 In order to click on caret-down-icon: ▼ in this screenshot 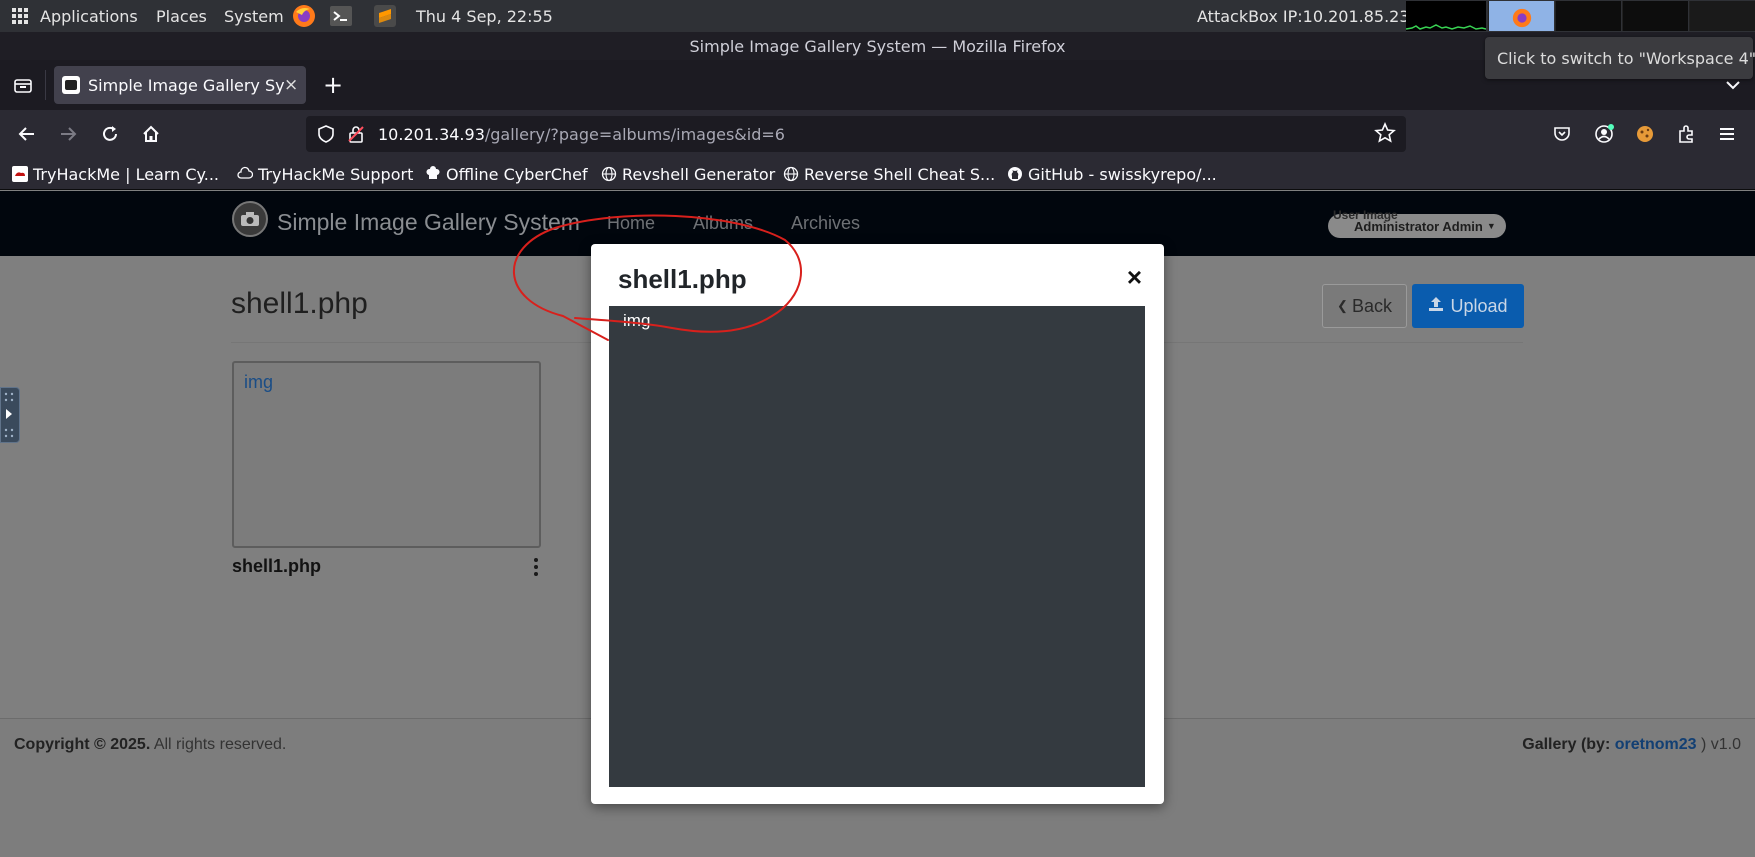, I will do `click(1491, 226)`.